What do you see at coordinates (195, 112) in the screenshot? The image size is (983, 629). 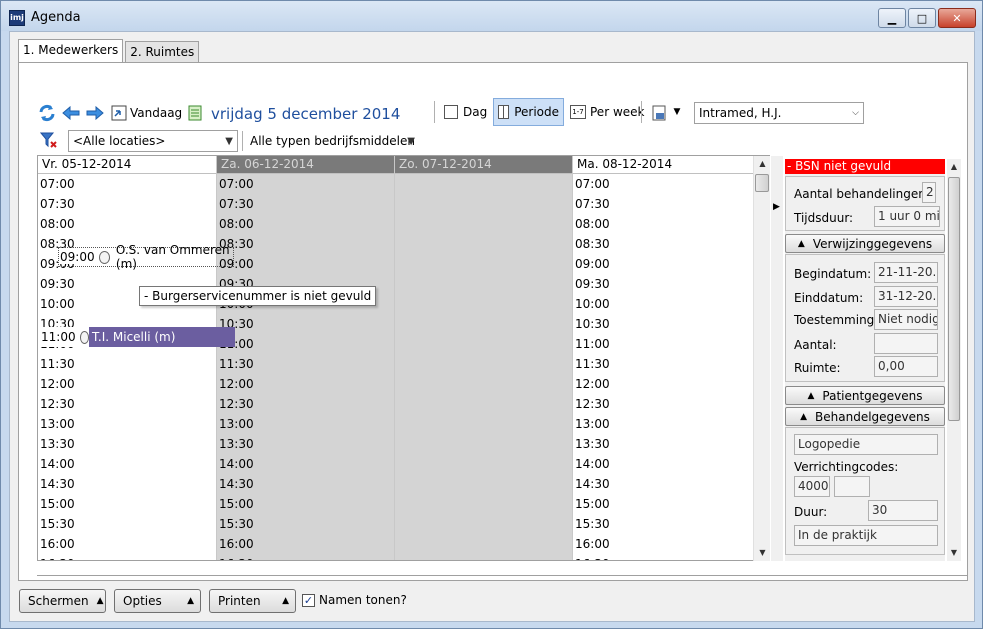 I see `calendar-icon` at bounding box center [195, 112].